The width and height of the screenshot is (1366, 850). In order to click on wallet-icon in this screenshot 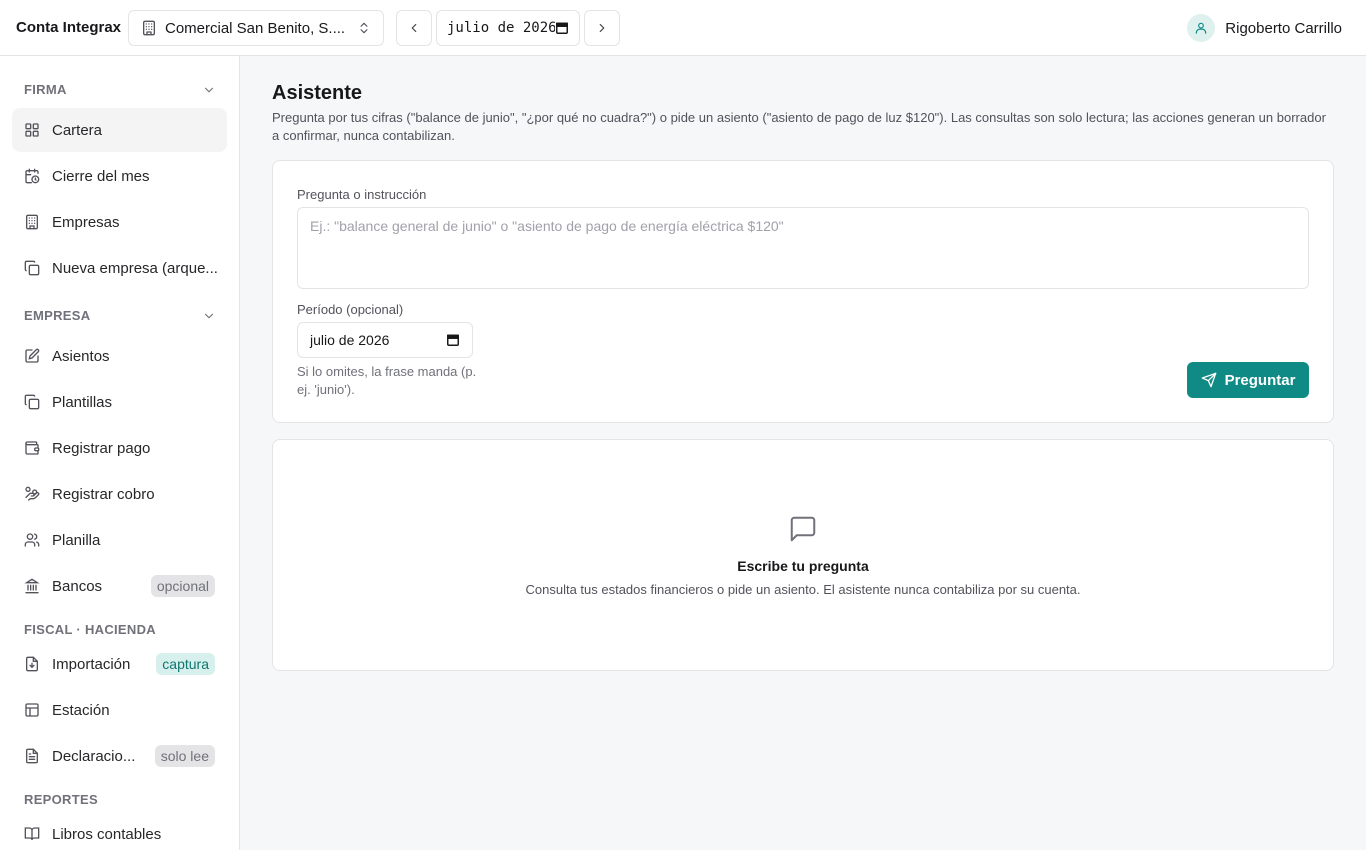, I will do `click(32, 448)`.